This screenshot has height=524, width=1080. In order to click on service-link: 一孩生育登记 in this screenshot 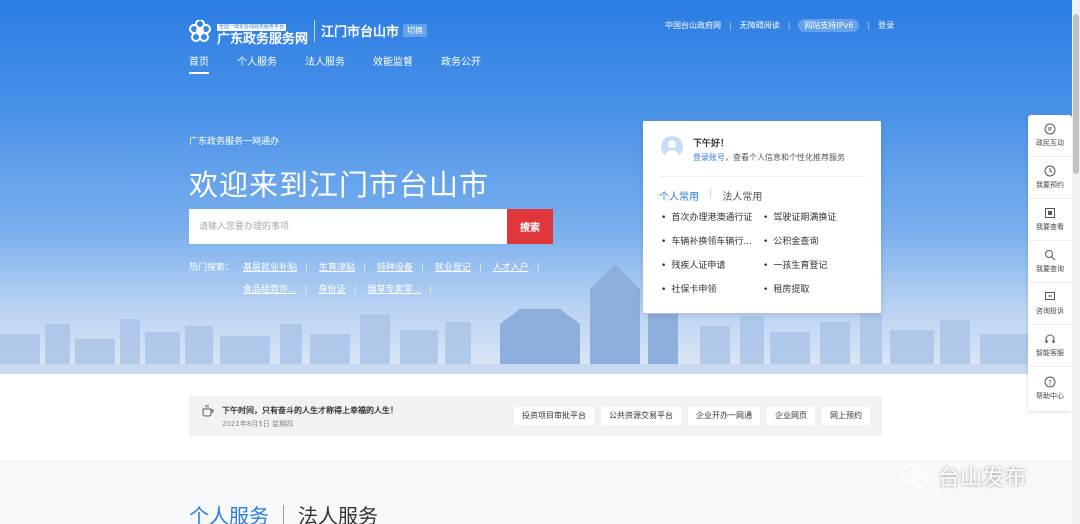, I will do `click(817, 264)`.